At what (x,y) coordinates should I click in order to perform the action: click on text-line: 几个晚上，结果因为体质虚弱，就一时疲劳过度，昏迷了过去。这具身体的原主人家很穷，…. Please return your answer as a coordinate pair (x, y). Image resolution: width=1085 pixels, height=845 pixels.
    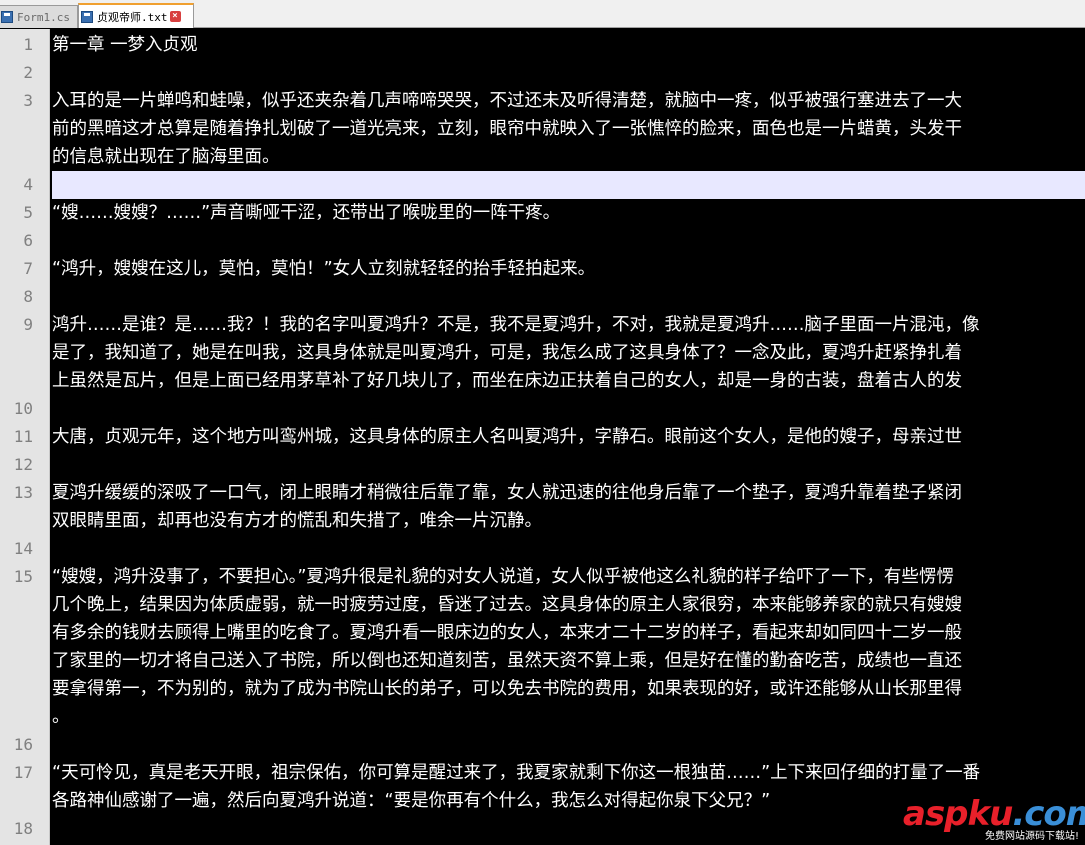
    Looking at the image, I should click on (507, 605).